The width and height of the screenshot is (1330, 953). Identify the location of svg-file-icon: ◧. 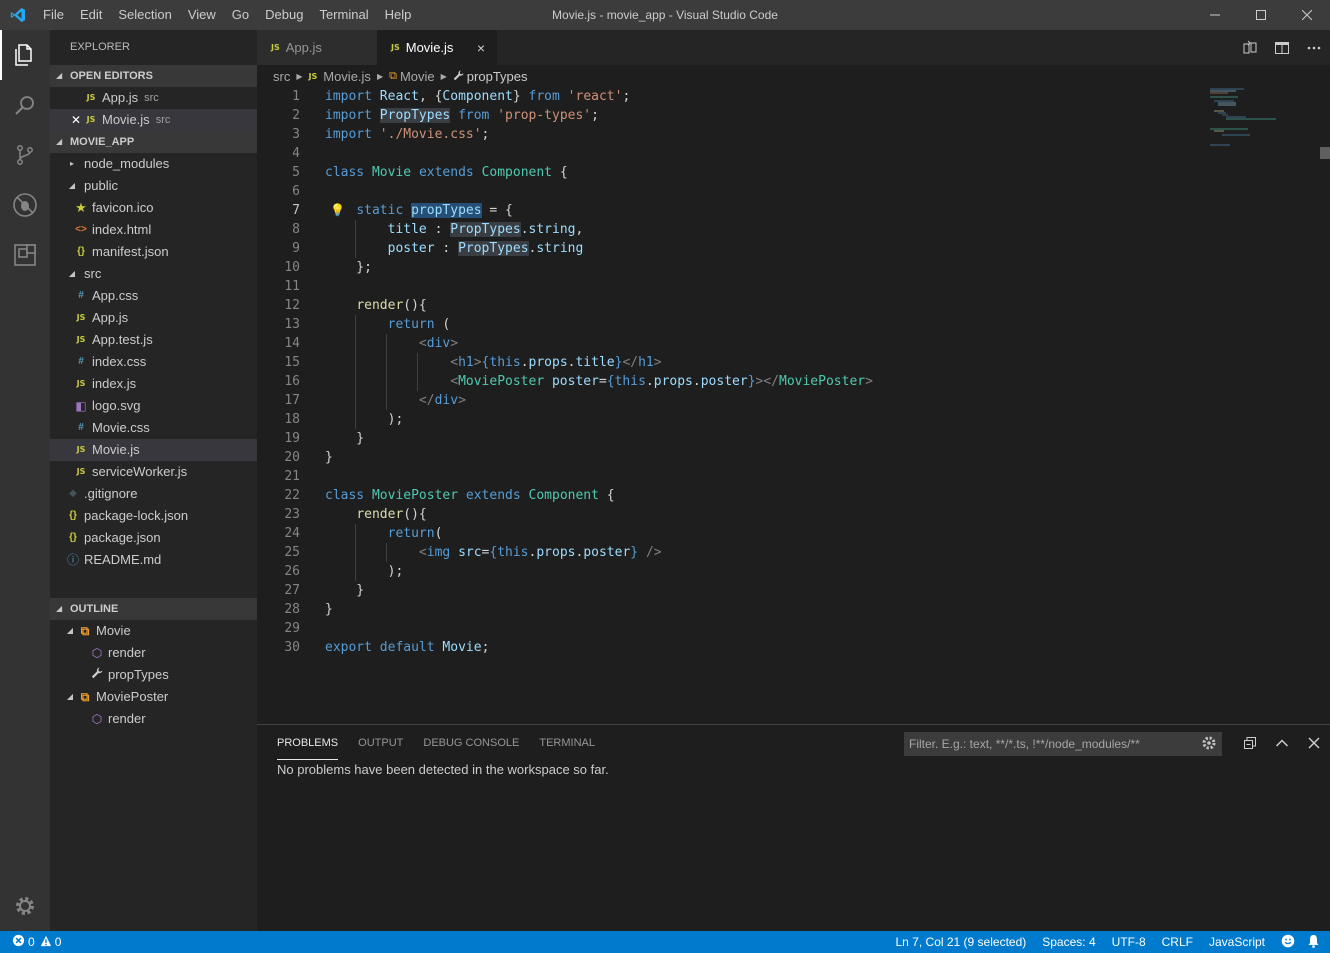
(81, 406).